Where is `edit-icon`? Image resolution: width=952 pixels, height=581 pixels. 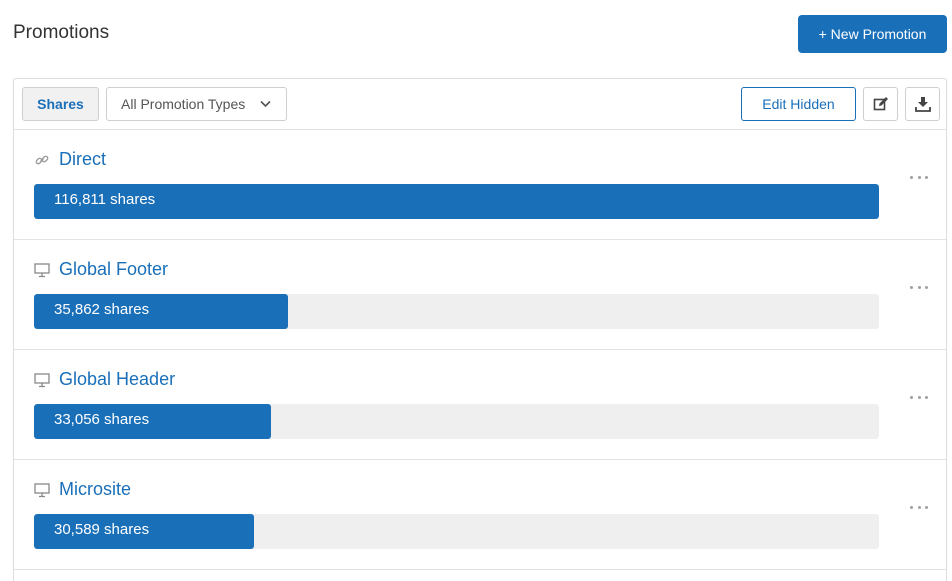 edit-icon is located at coordinates (880, 104).